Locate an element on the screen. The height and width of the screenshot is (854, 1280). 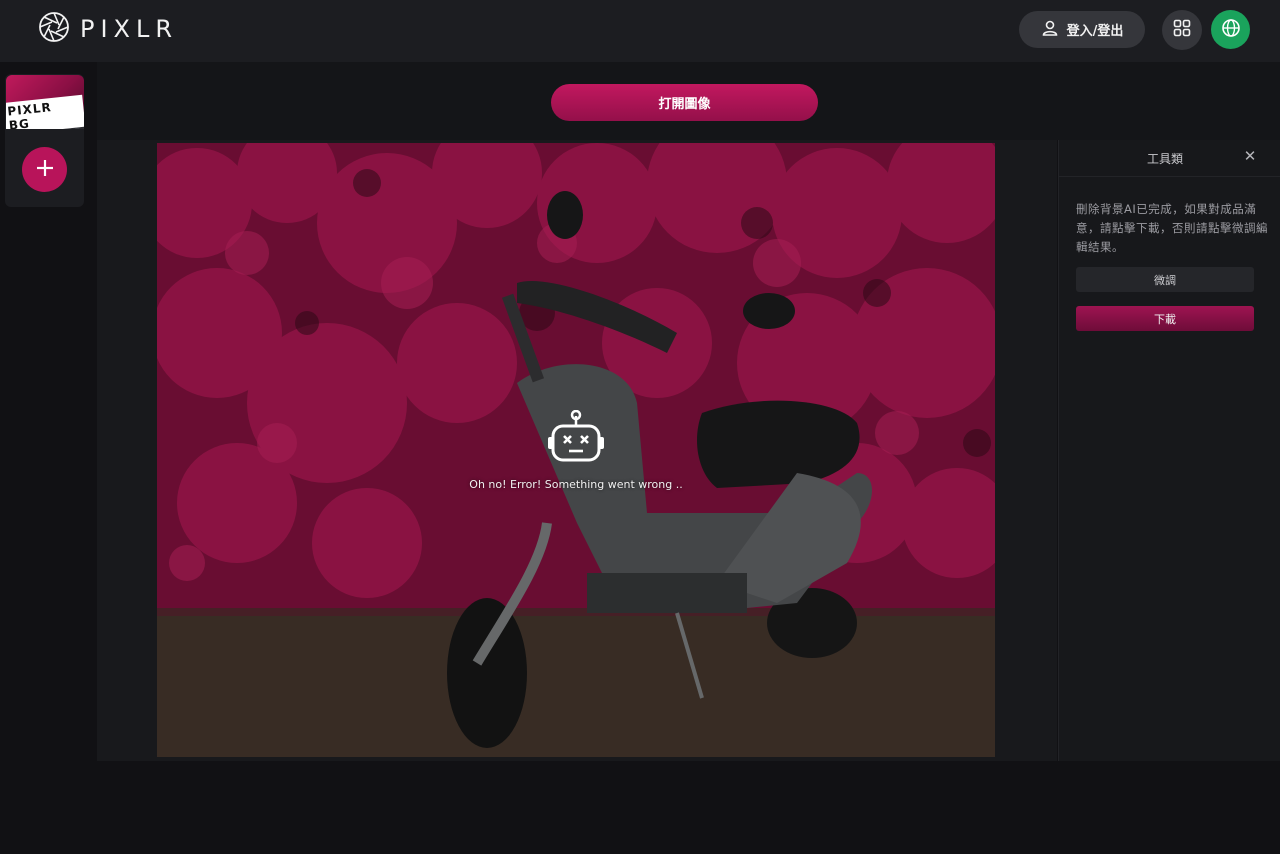
pixlr-logo: PIXLR is located at coordinates (108, 29).